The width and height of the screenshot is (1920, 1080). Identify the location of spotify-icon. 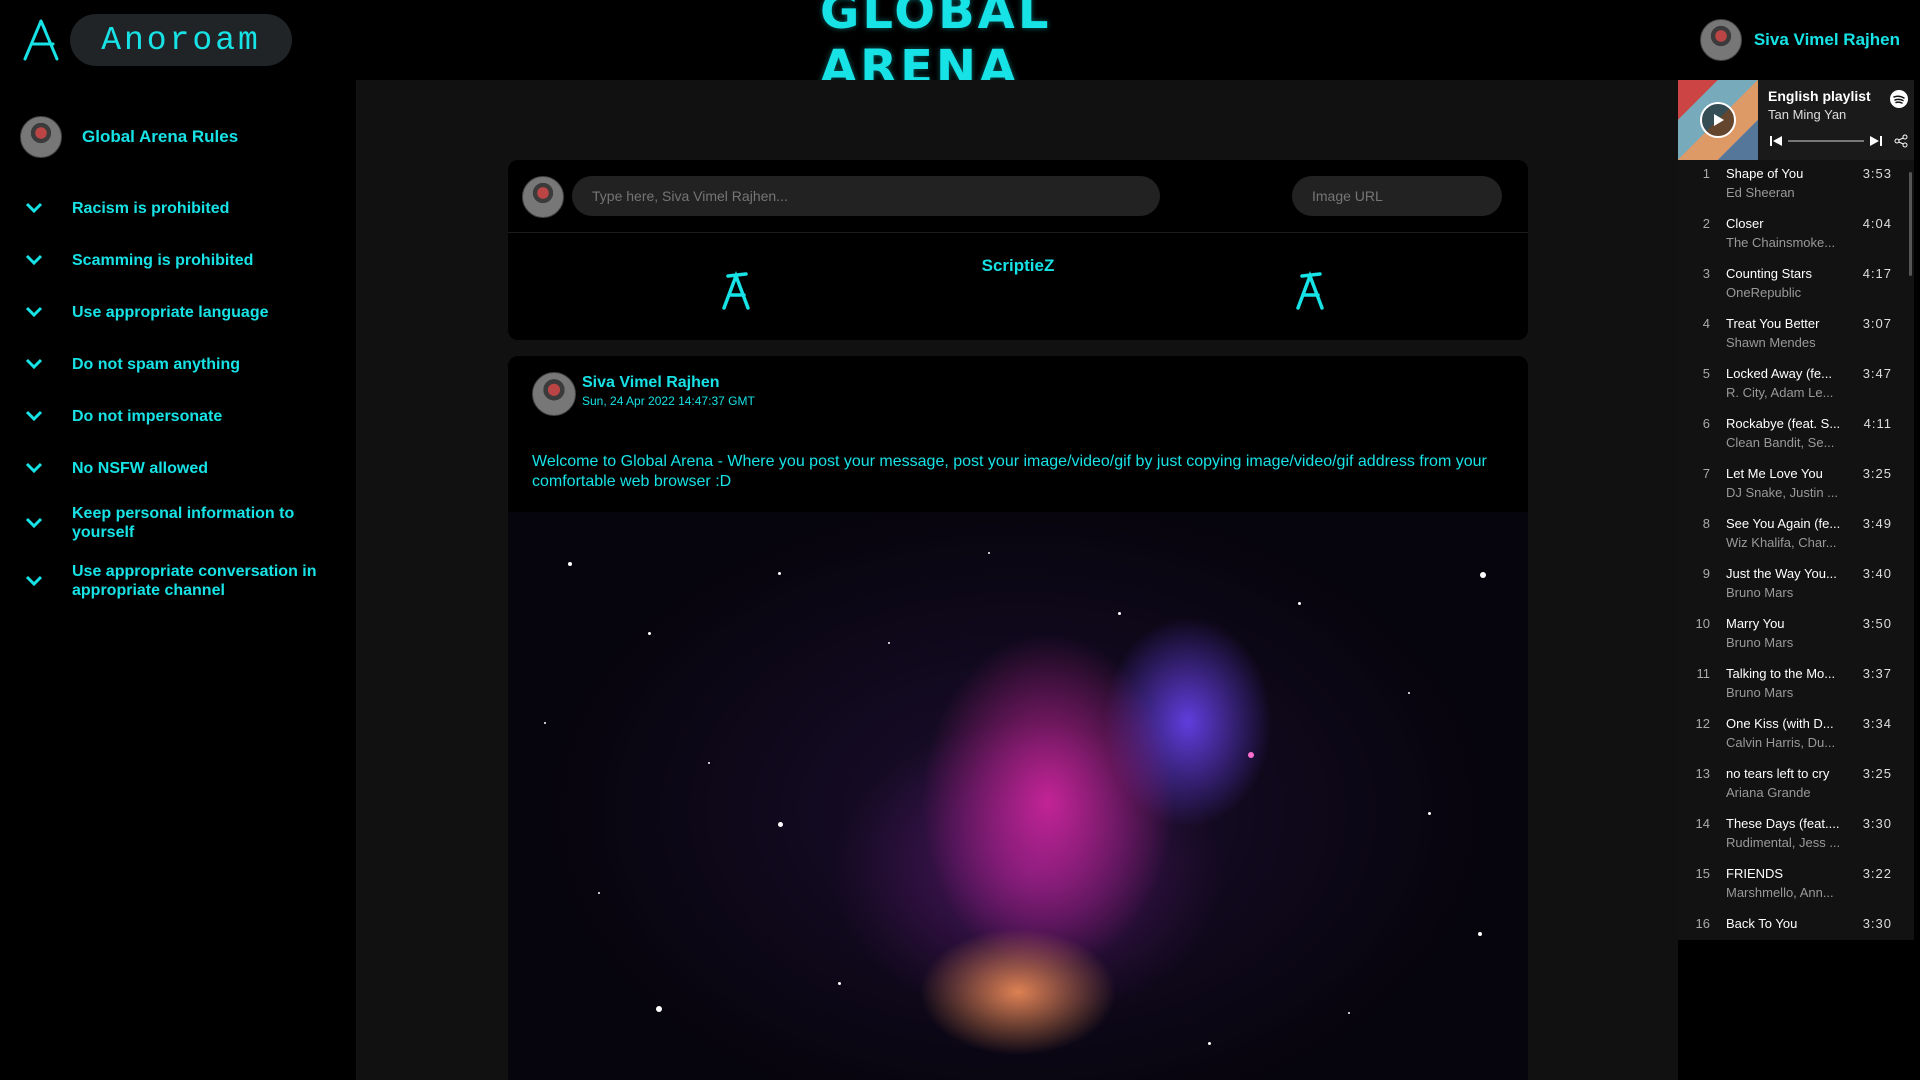
(1899, 99).